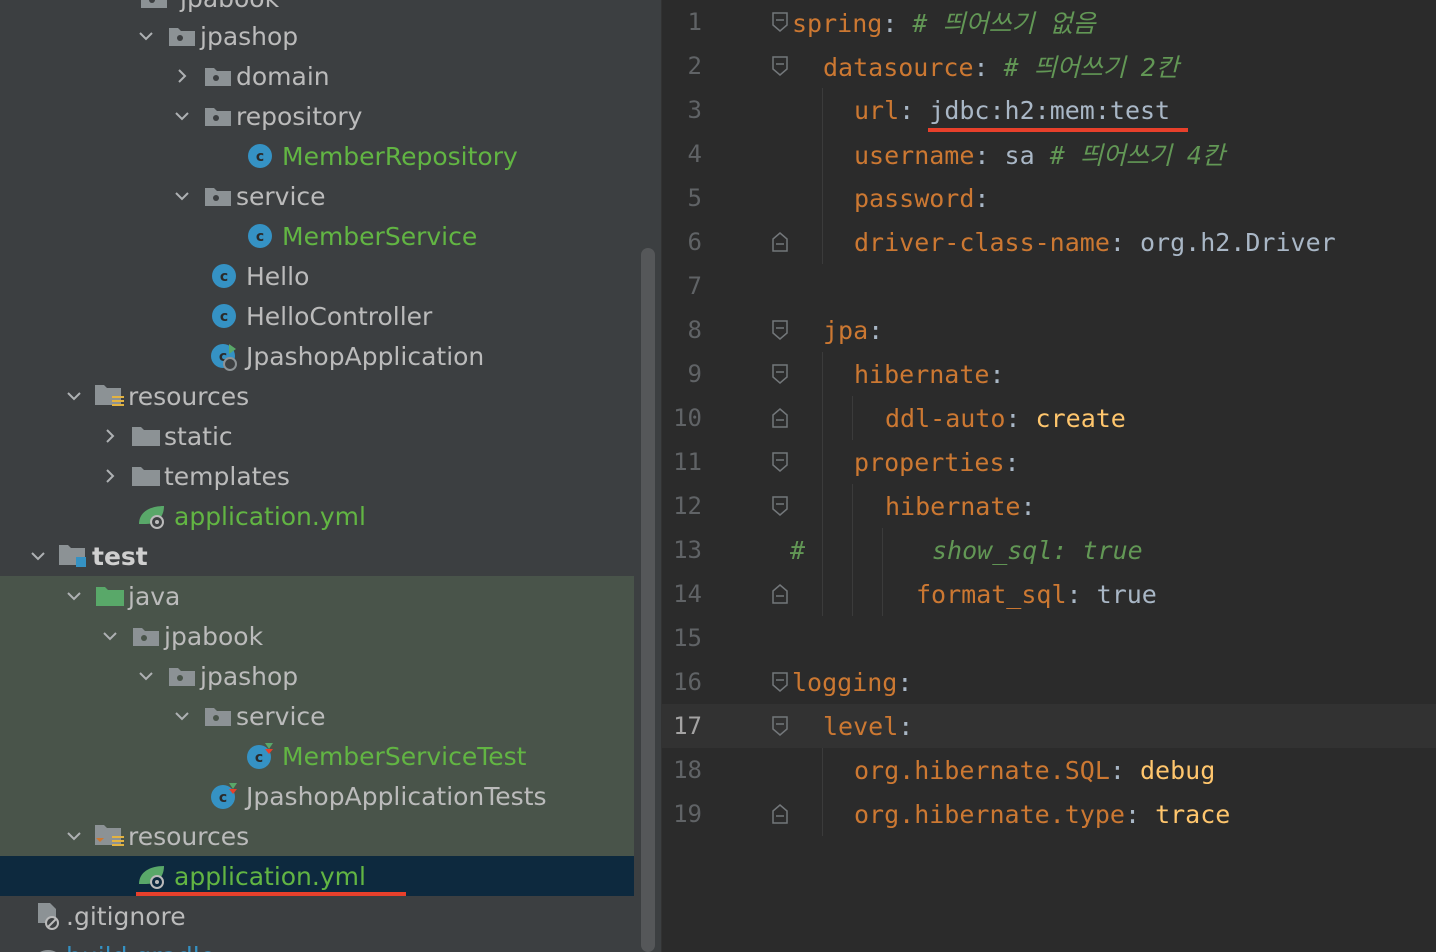 The image size is (1436, 952). I want to click on tree-item-gitignore: .gitignore, so click(317, 916).